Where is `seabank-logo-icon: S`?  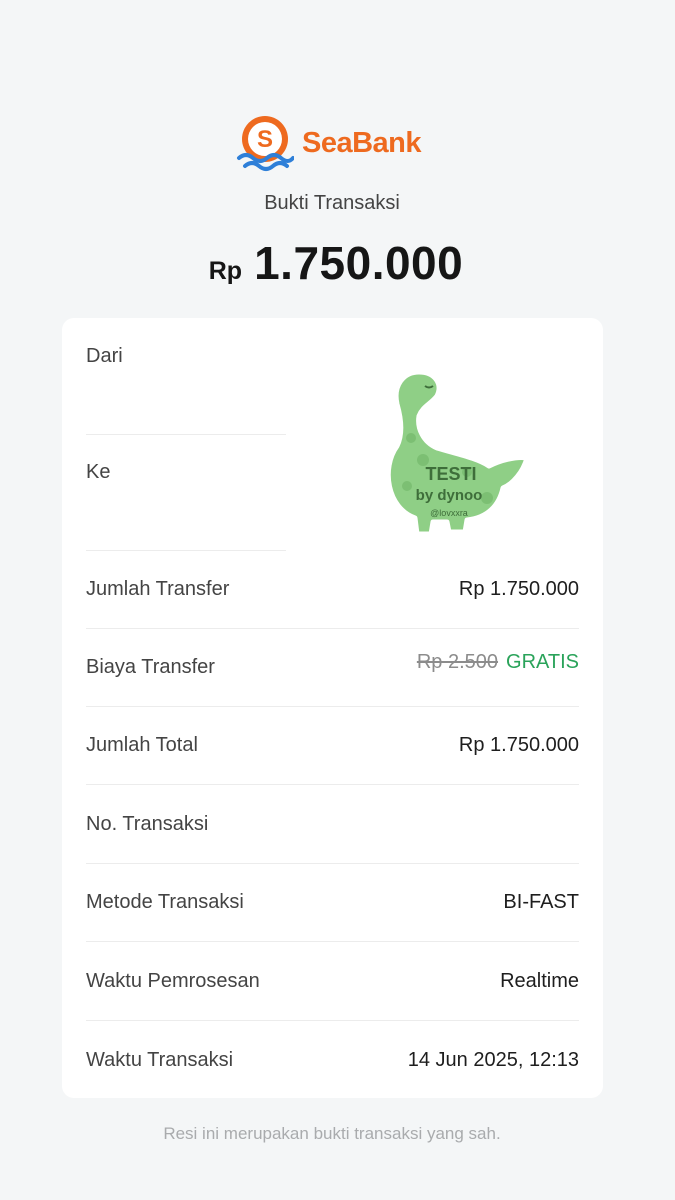
seabank-logo-icon: S is located at coordinates (265, 143).